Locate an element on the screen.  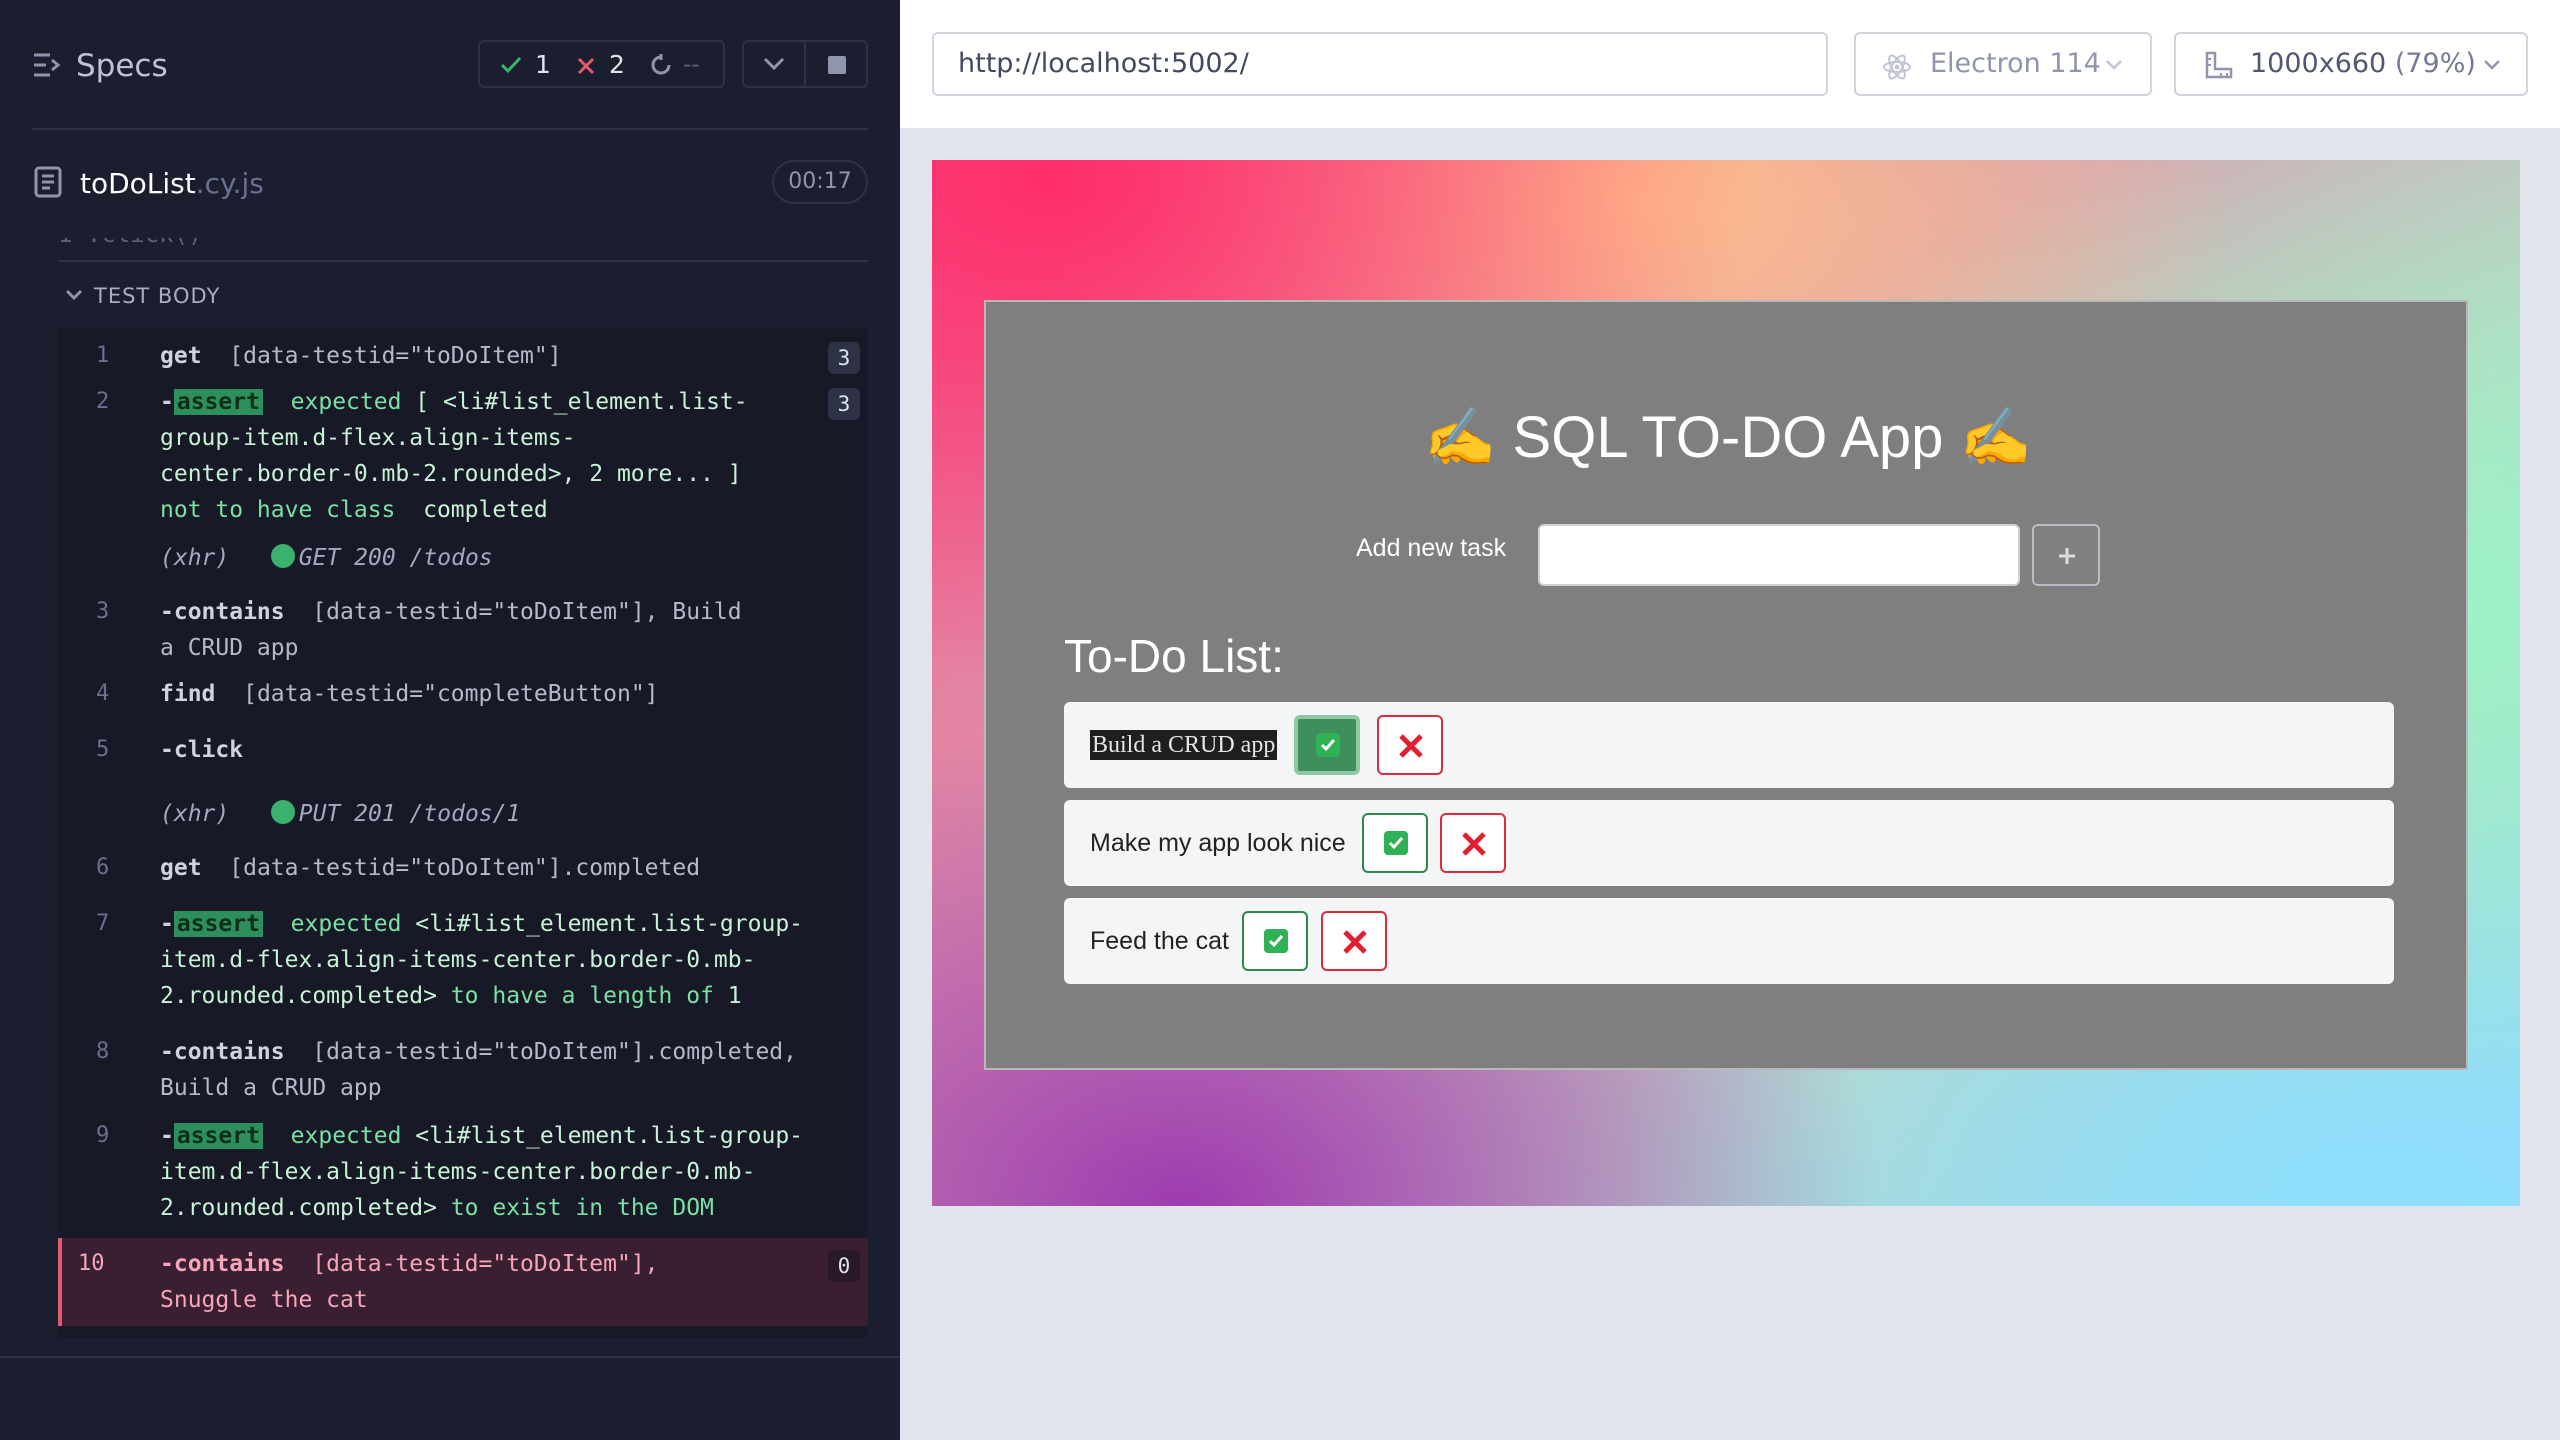
ruler-icon is located at coordinates (2219, 65).